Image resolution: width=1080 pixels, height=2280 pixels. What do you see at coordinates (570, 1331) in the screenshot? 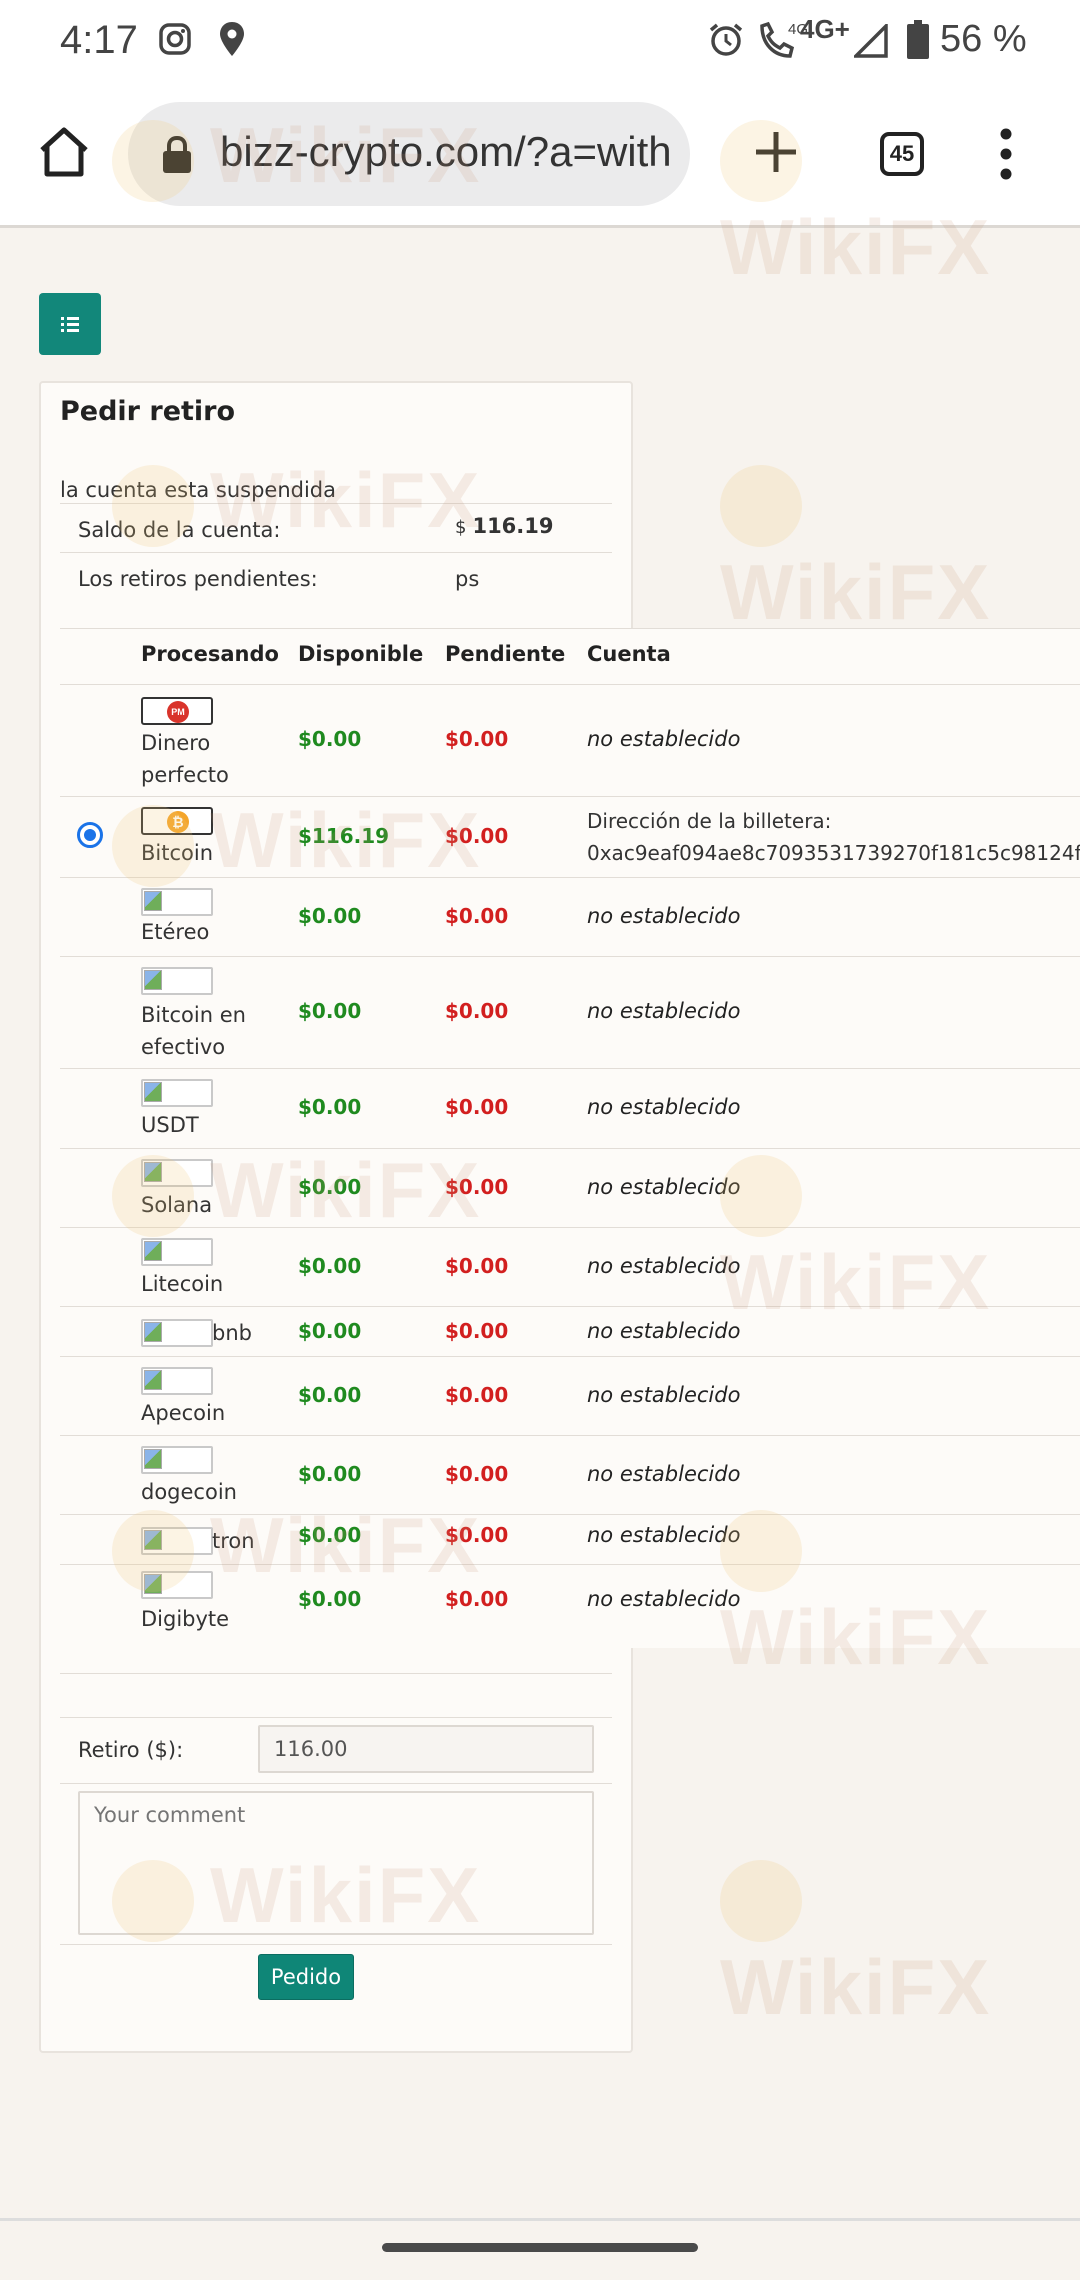
I see `table-row: bnb $0.00 $0.00 no establecido` at bounding box center [570, 1331].